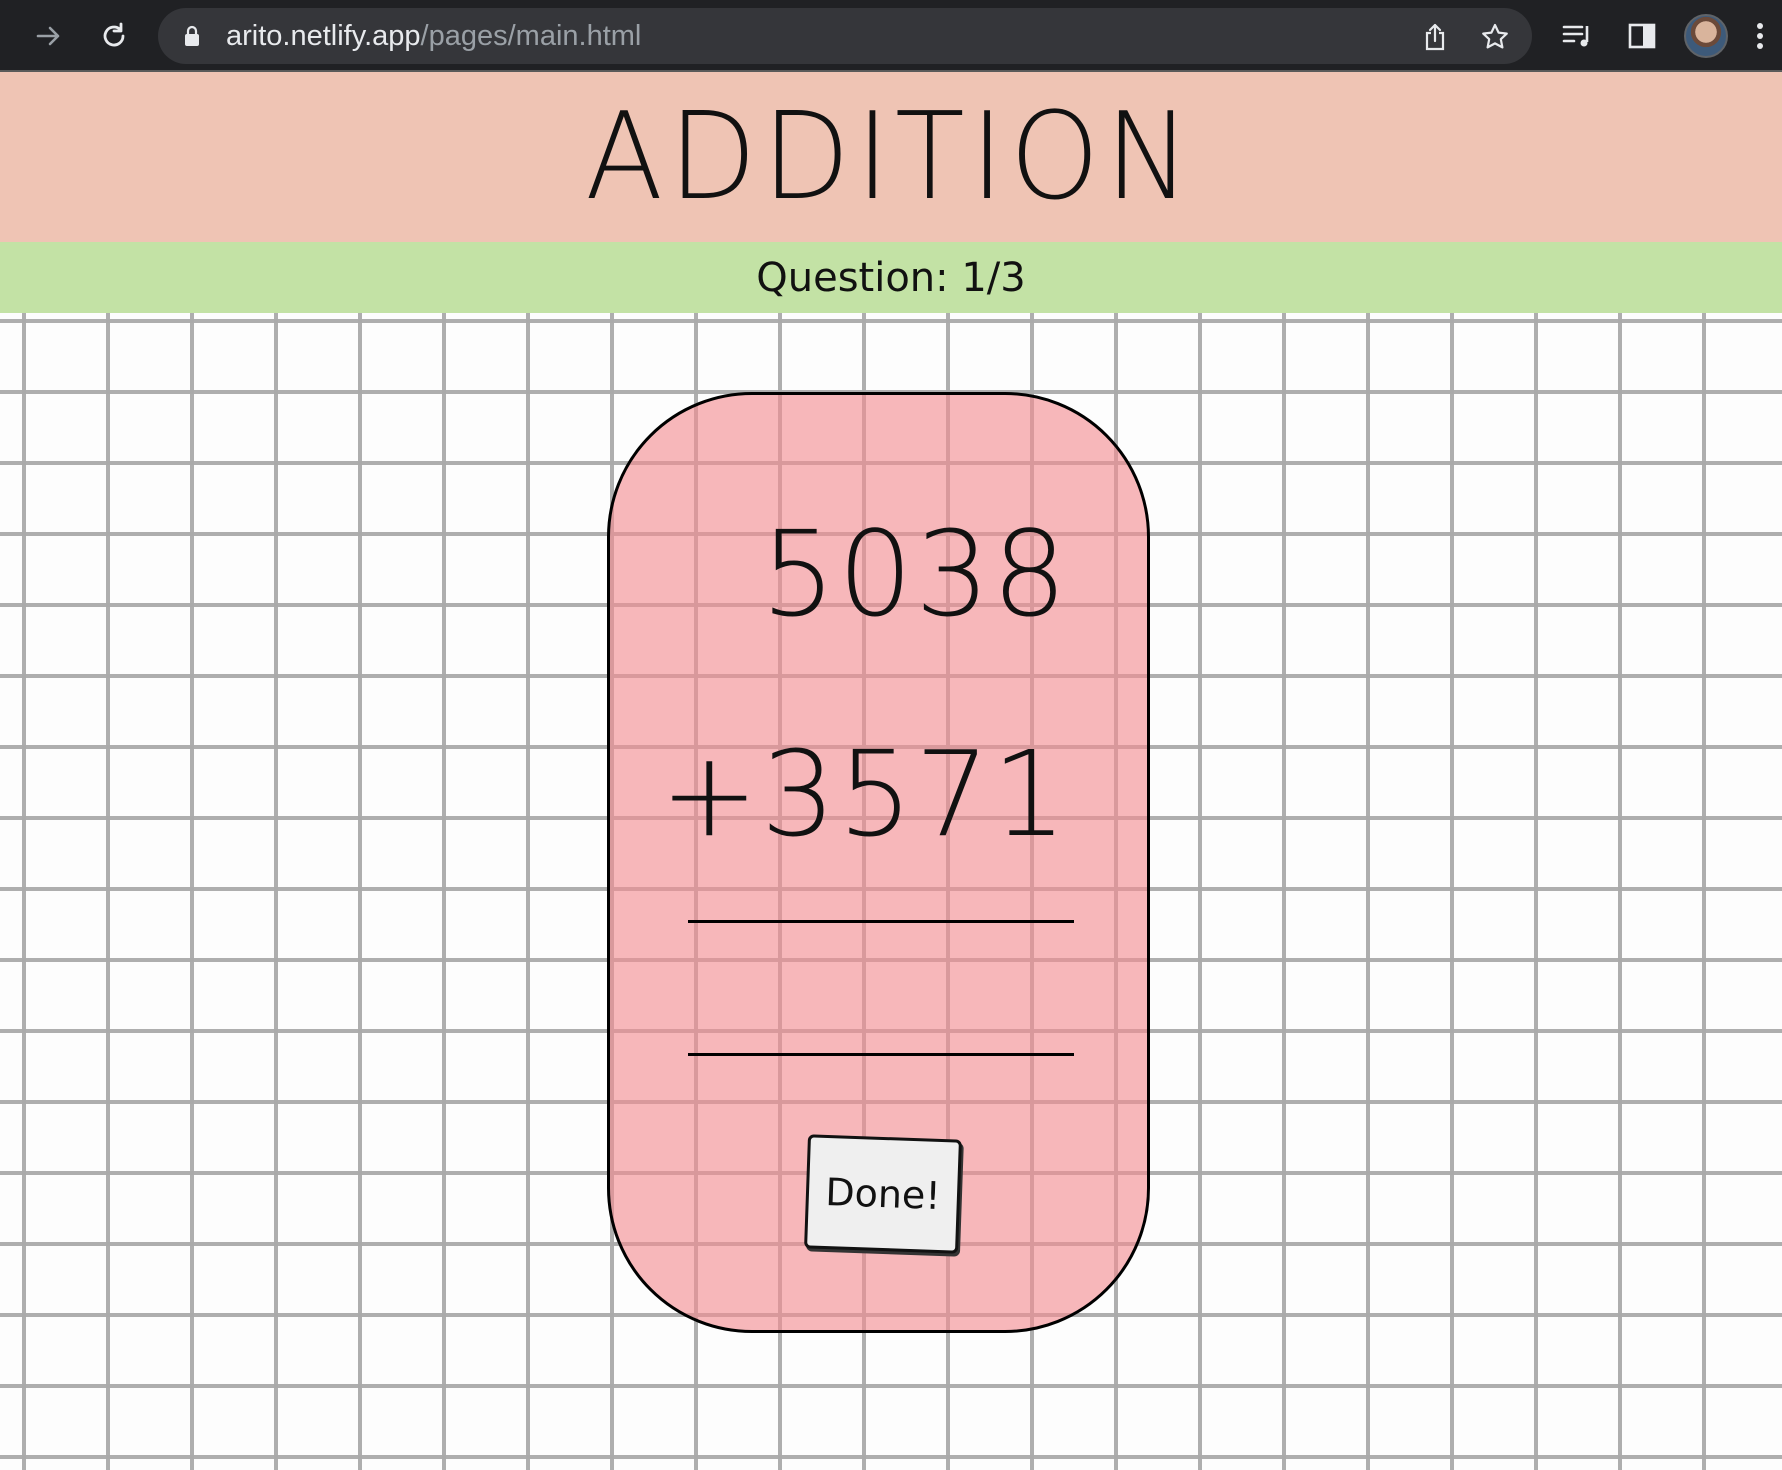 This screenshot has width=1782, height=1470. I want to click on media-queue-icon, so click(1578, 36).